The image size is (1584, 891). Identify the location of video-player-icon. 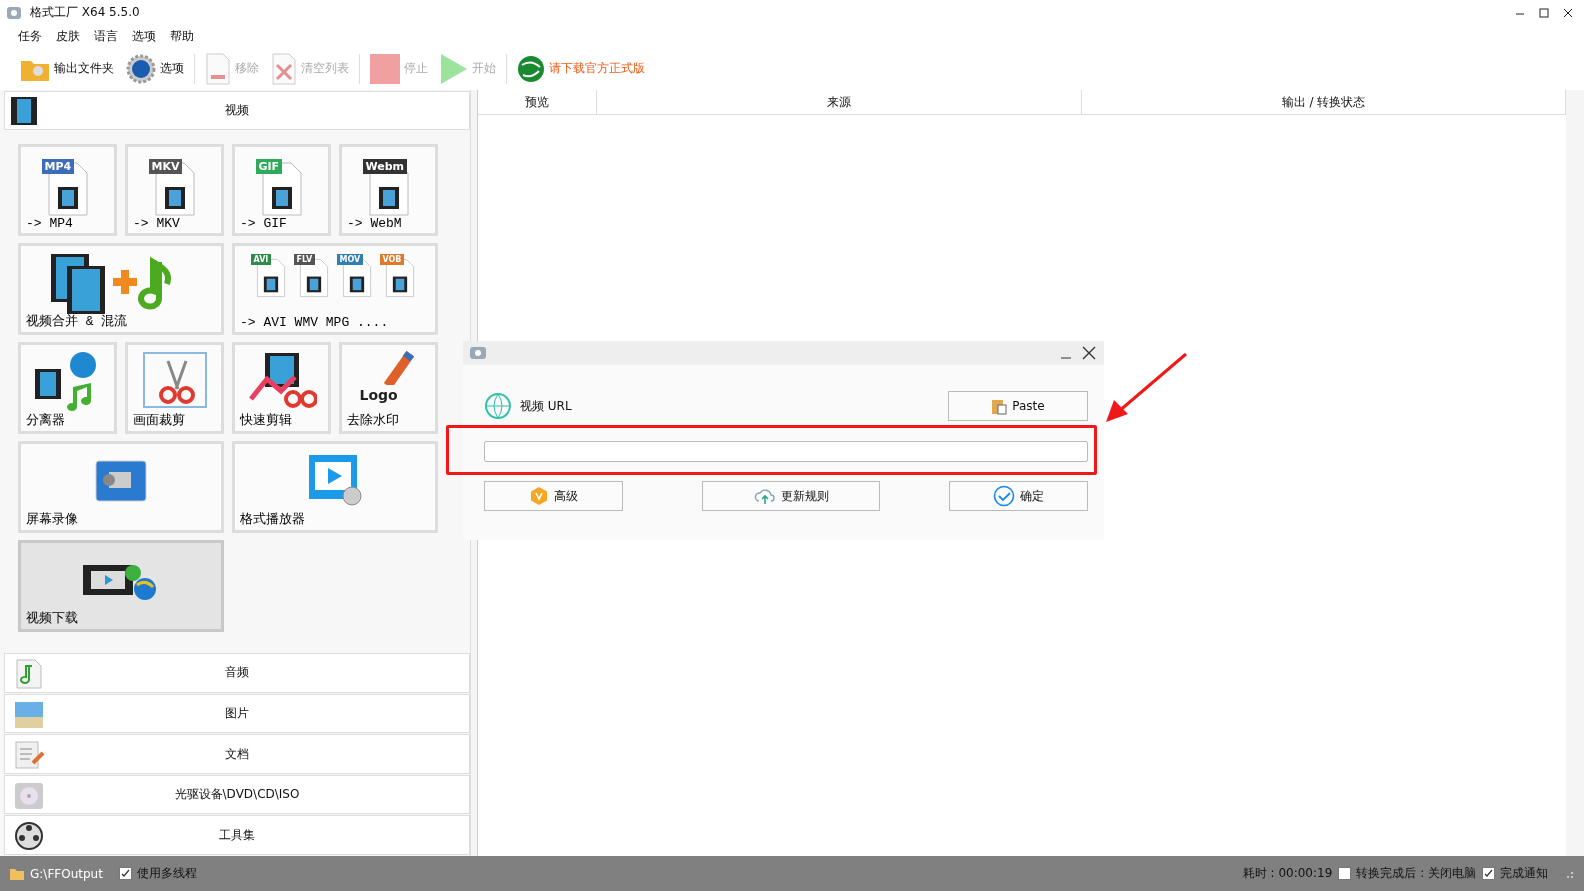
(335, 480).